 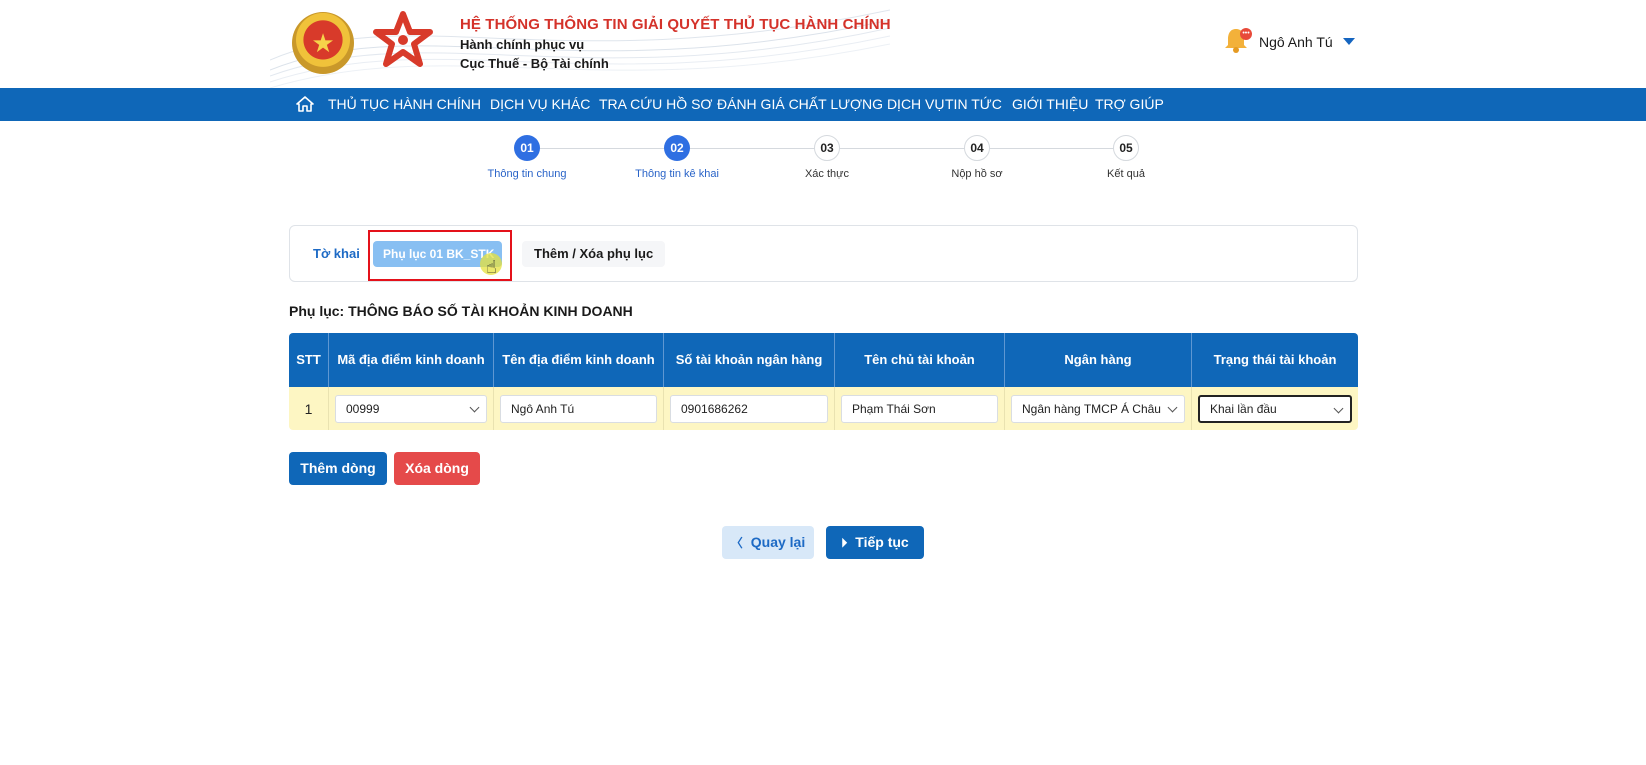 I want to click on step-3-label: Xác thực, so click(x=827, y=174).